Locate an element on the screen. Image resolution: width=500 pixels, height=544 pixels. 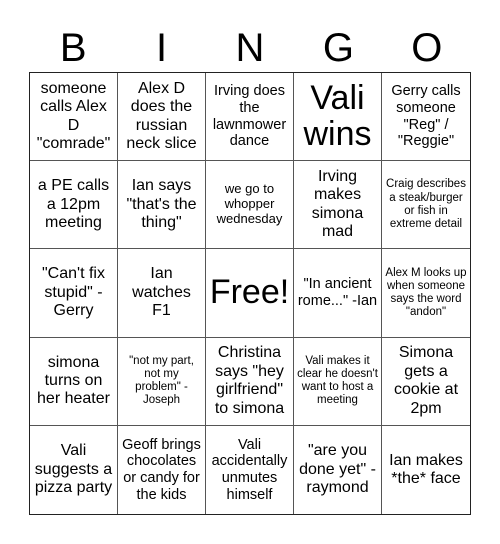
bingo-cell-b1: someone calls Alex D "comrade" is located at coordinates (74, 117).